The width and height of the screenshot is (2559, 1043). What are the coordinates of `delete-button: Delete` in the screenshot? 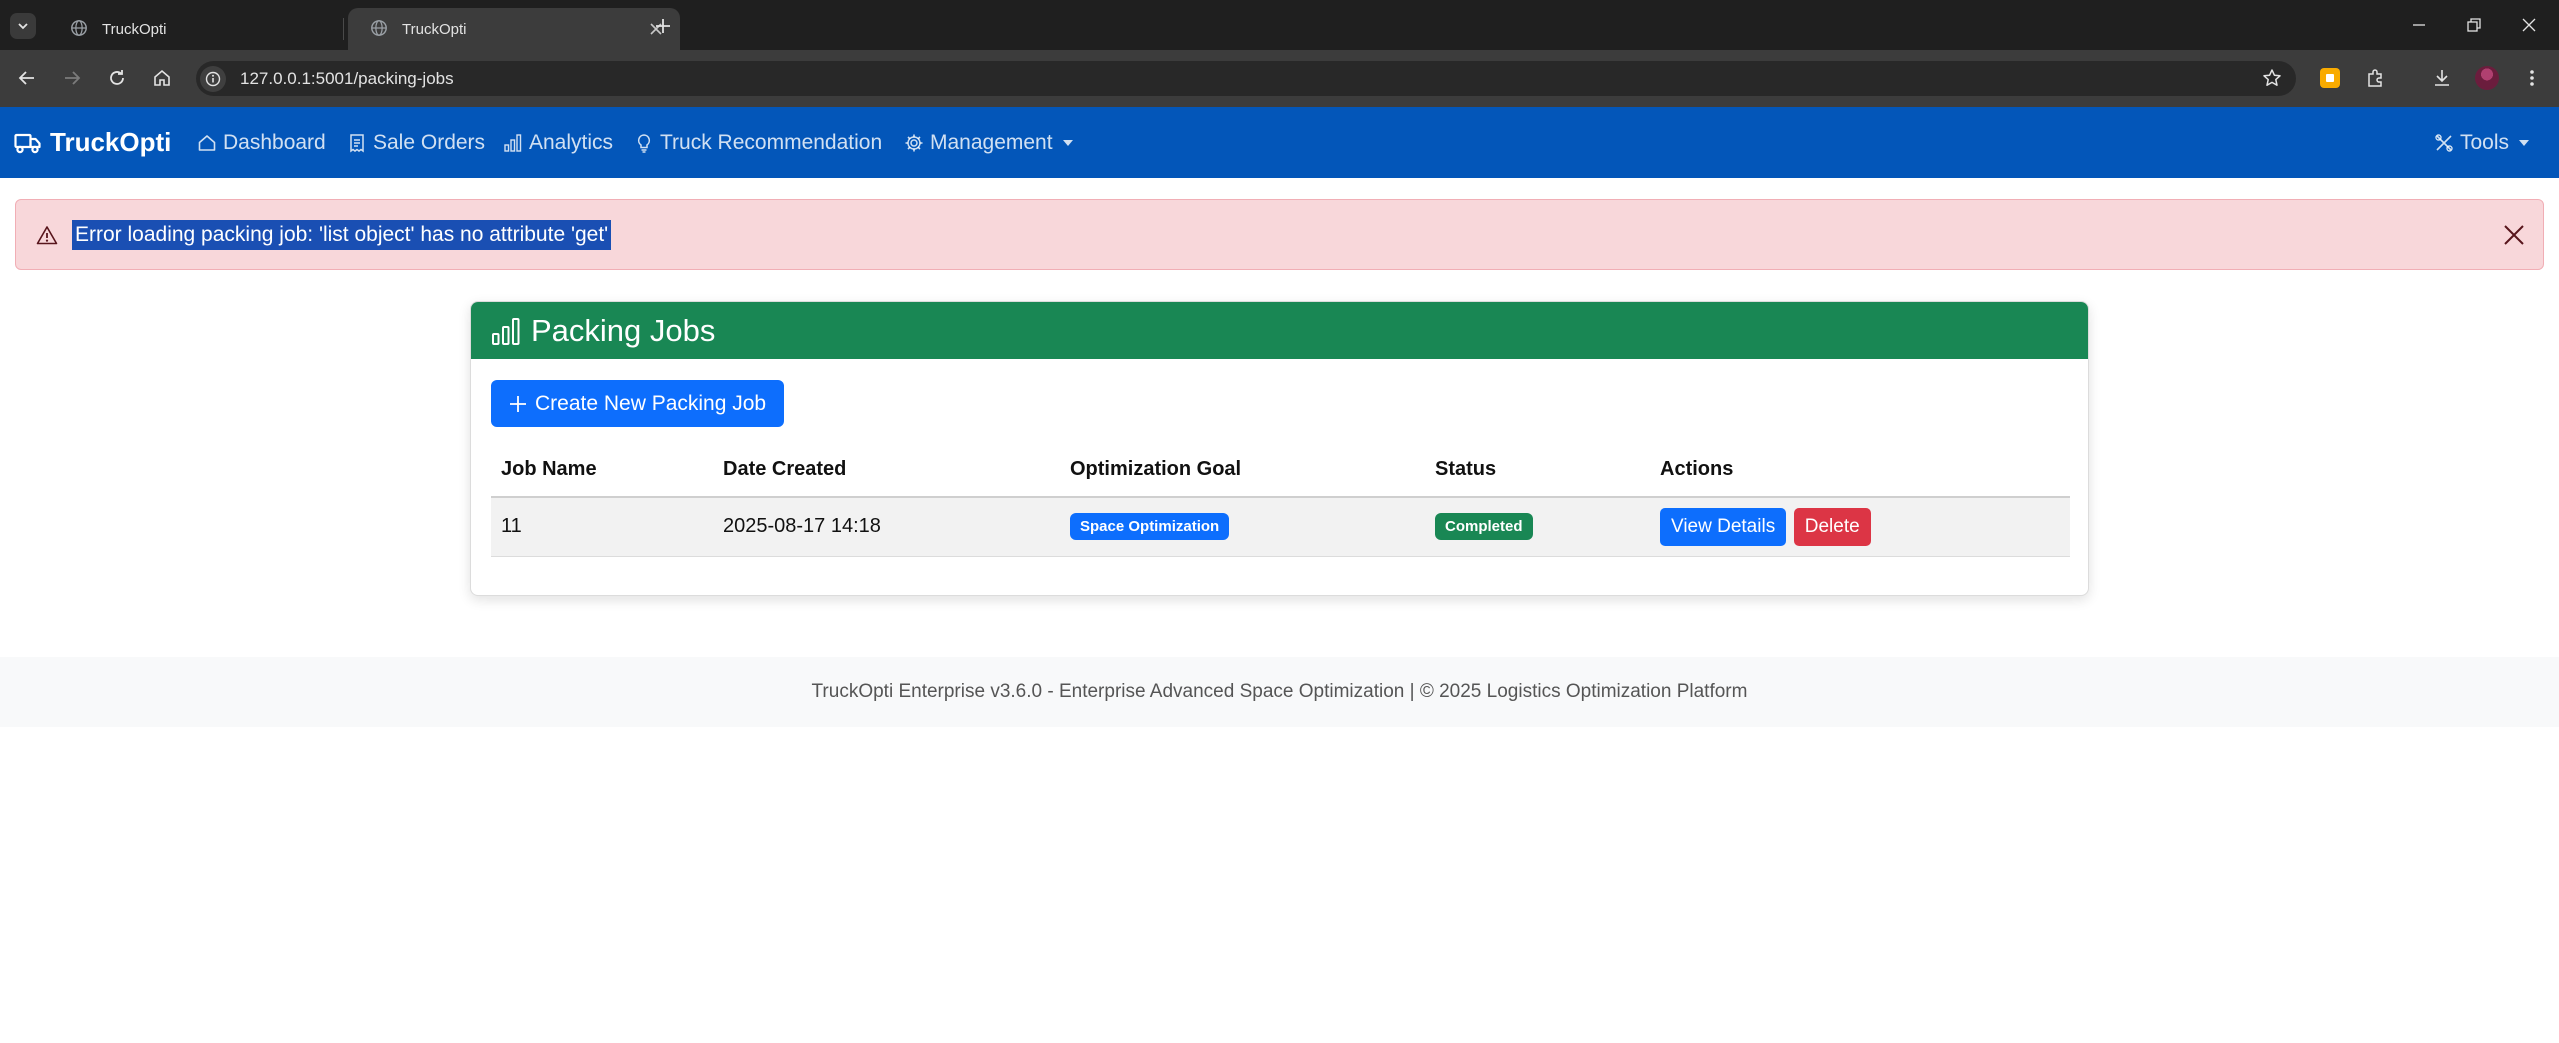 It's located at (1832, 526).